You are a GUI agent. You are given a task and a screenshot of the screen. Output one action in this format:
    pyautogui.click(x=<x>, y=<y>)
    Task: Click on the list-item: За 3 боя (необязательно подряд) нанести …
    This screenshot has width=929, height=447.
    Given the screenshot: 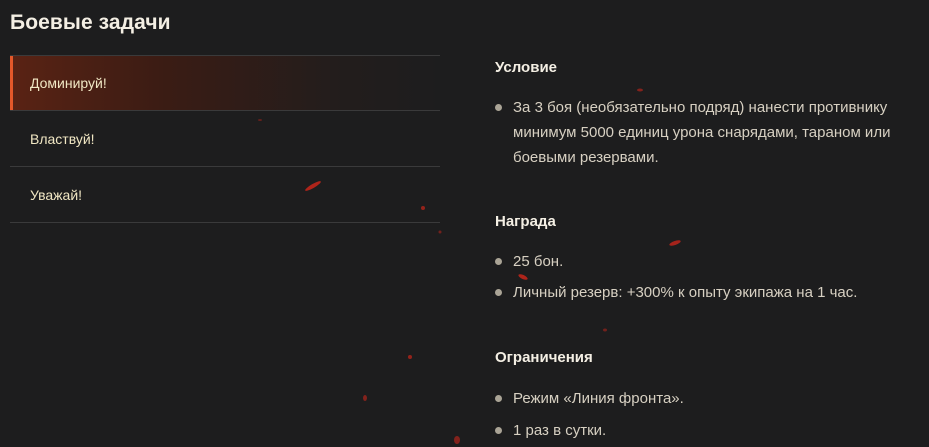 What is the action you would take?
    pyautogui.click(x=710, y=132)
    